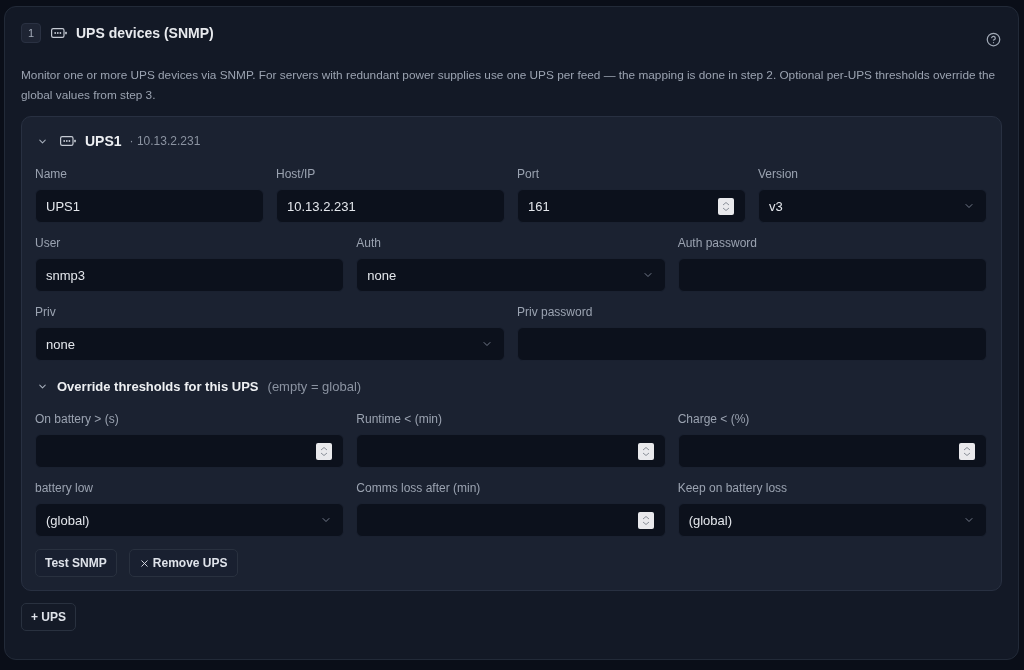  I want to click on field-label: Comms loss after (min), so click(419, 488).